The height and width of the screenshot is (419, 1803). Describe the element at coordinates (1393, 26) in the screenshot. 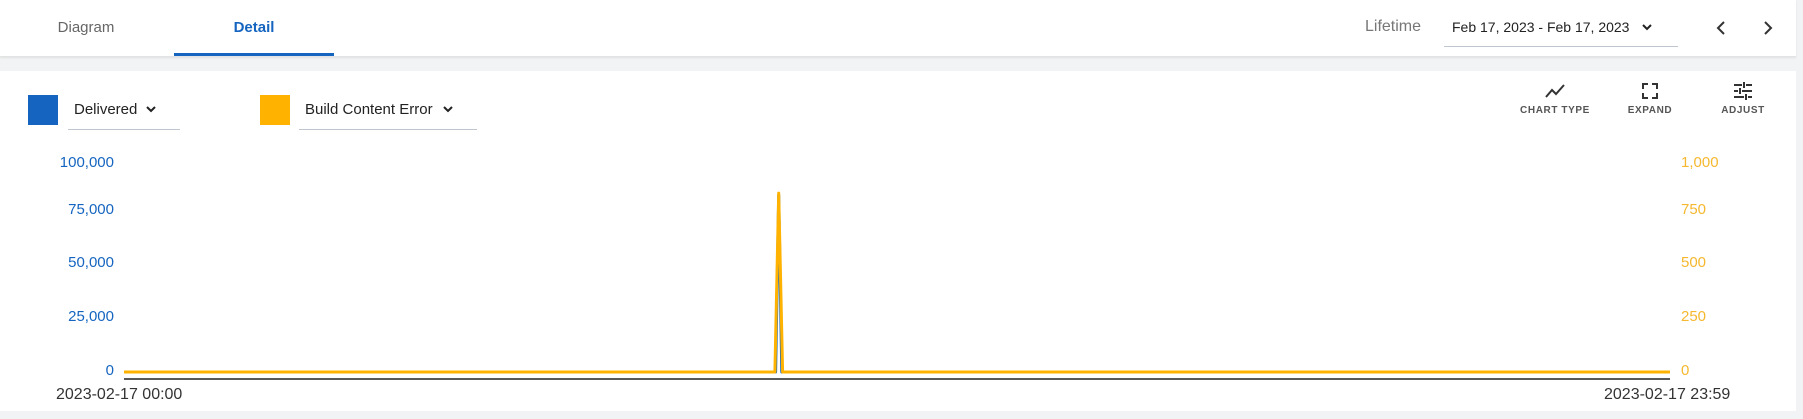

I see `lifetime-label: Lifetime` at that location.